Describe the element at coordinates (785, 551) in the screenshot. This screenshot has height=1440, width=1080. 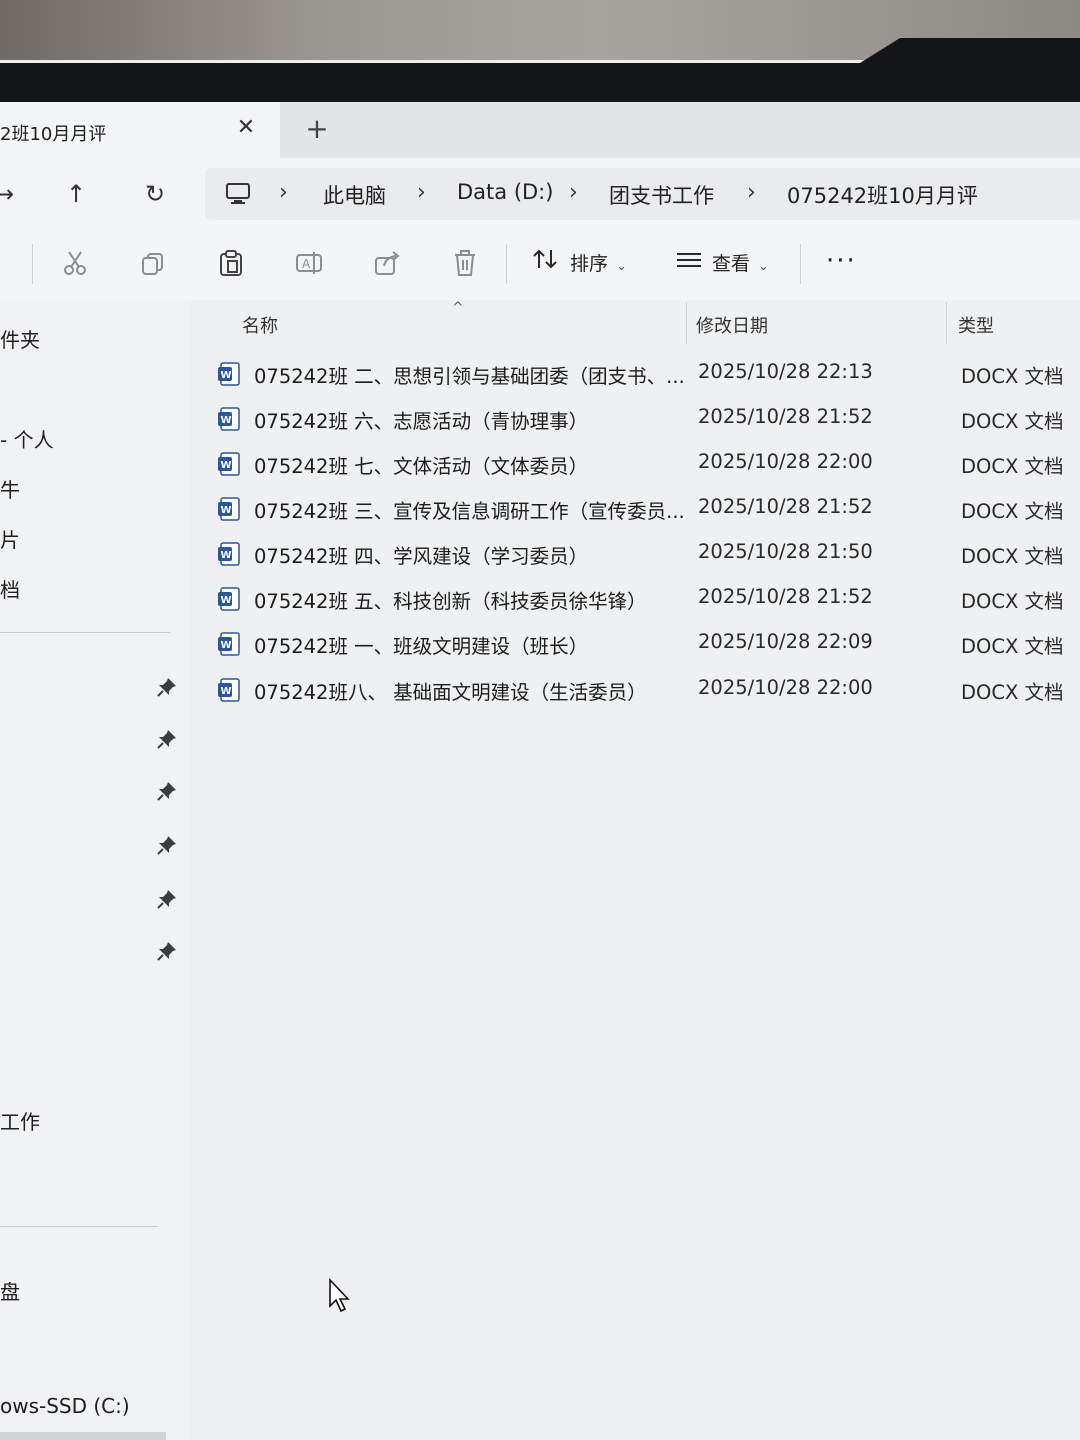
I see `file-modified-date: 2025/10/28 21:50` at that location.